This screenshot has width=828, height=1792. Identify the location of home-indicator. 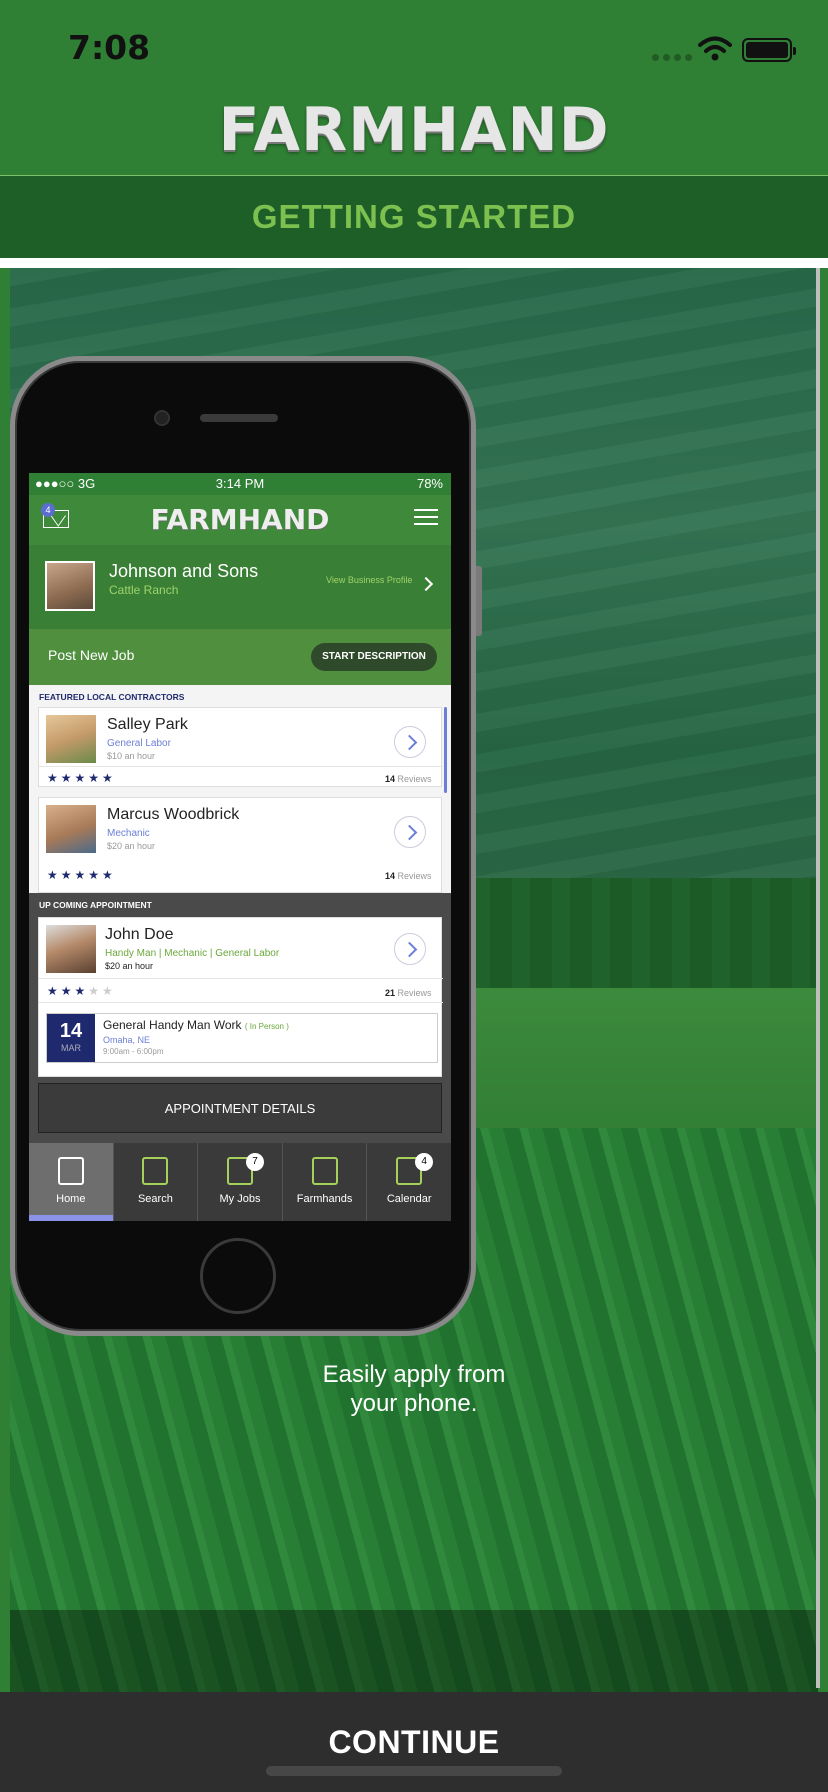
(414, 1771).